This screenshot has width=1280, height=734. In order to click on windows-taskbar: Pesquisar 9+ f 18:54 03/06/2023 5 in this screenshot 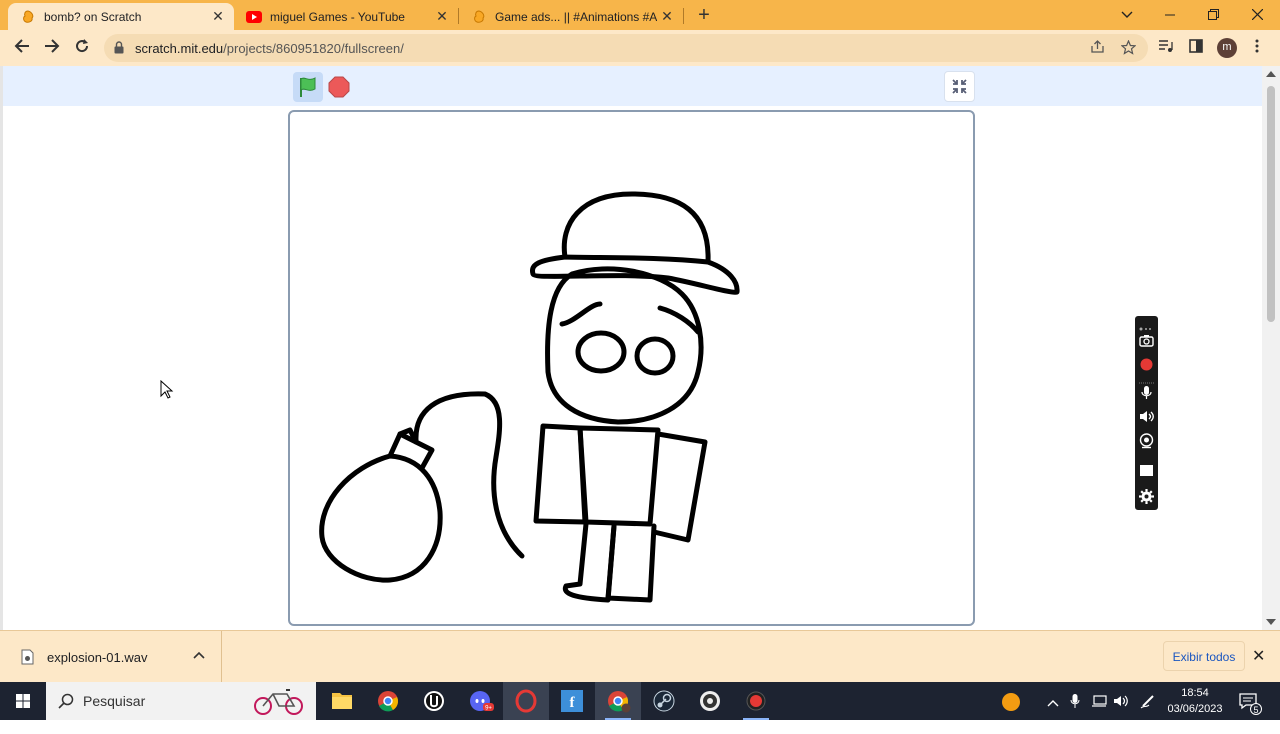, I will do `click(640, 701)`.